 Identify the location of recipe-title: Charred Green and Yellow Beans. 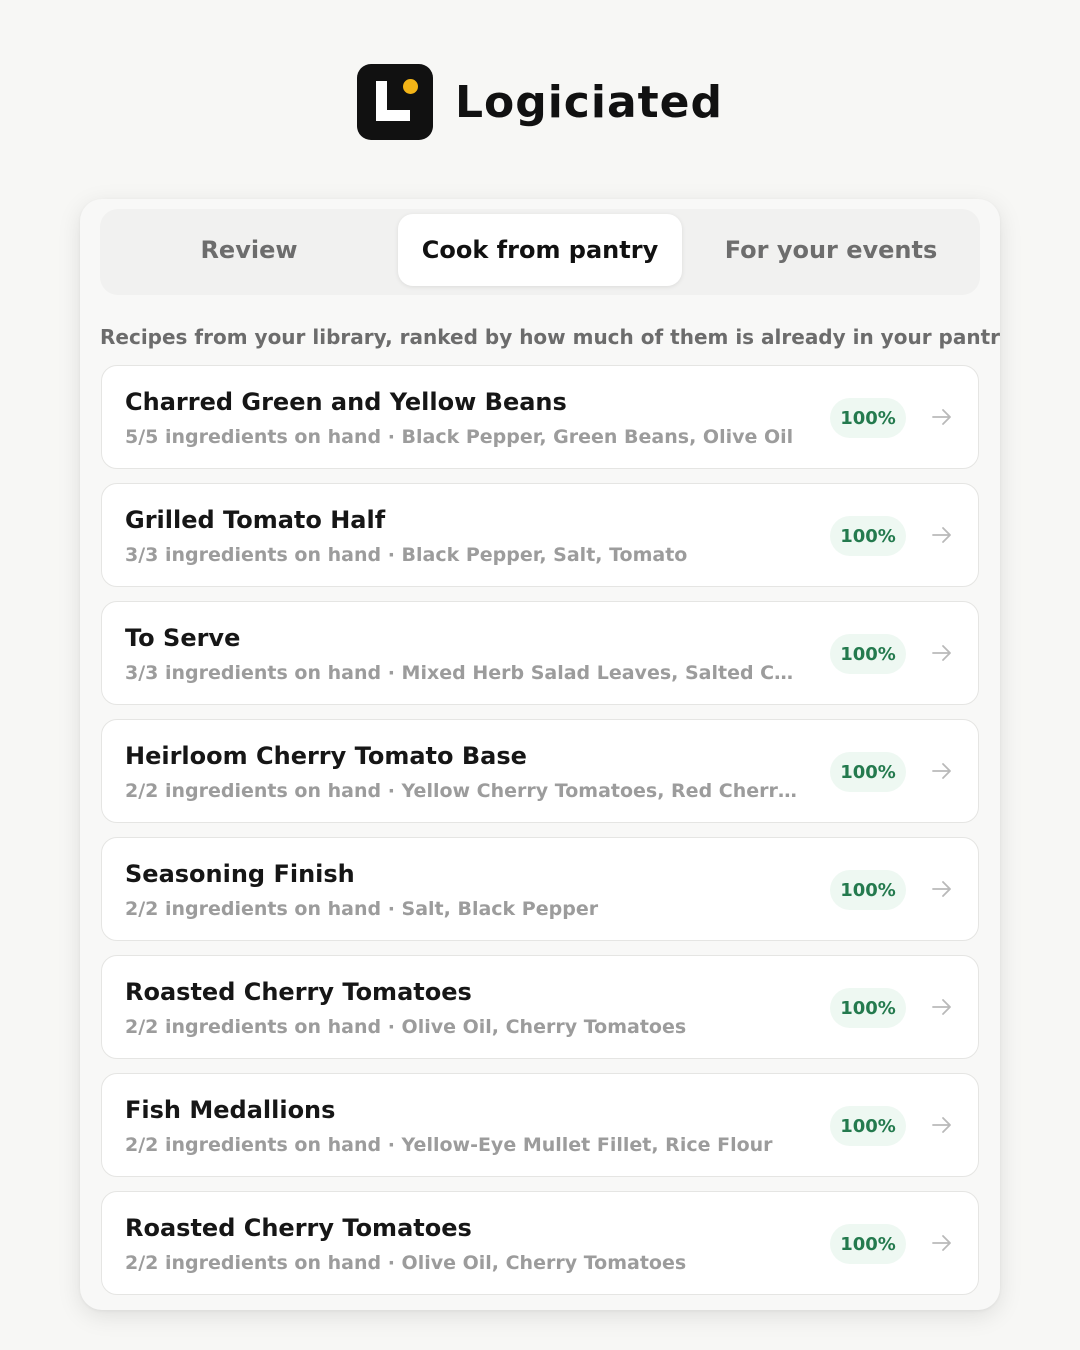
(346, 402).